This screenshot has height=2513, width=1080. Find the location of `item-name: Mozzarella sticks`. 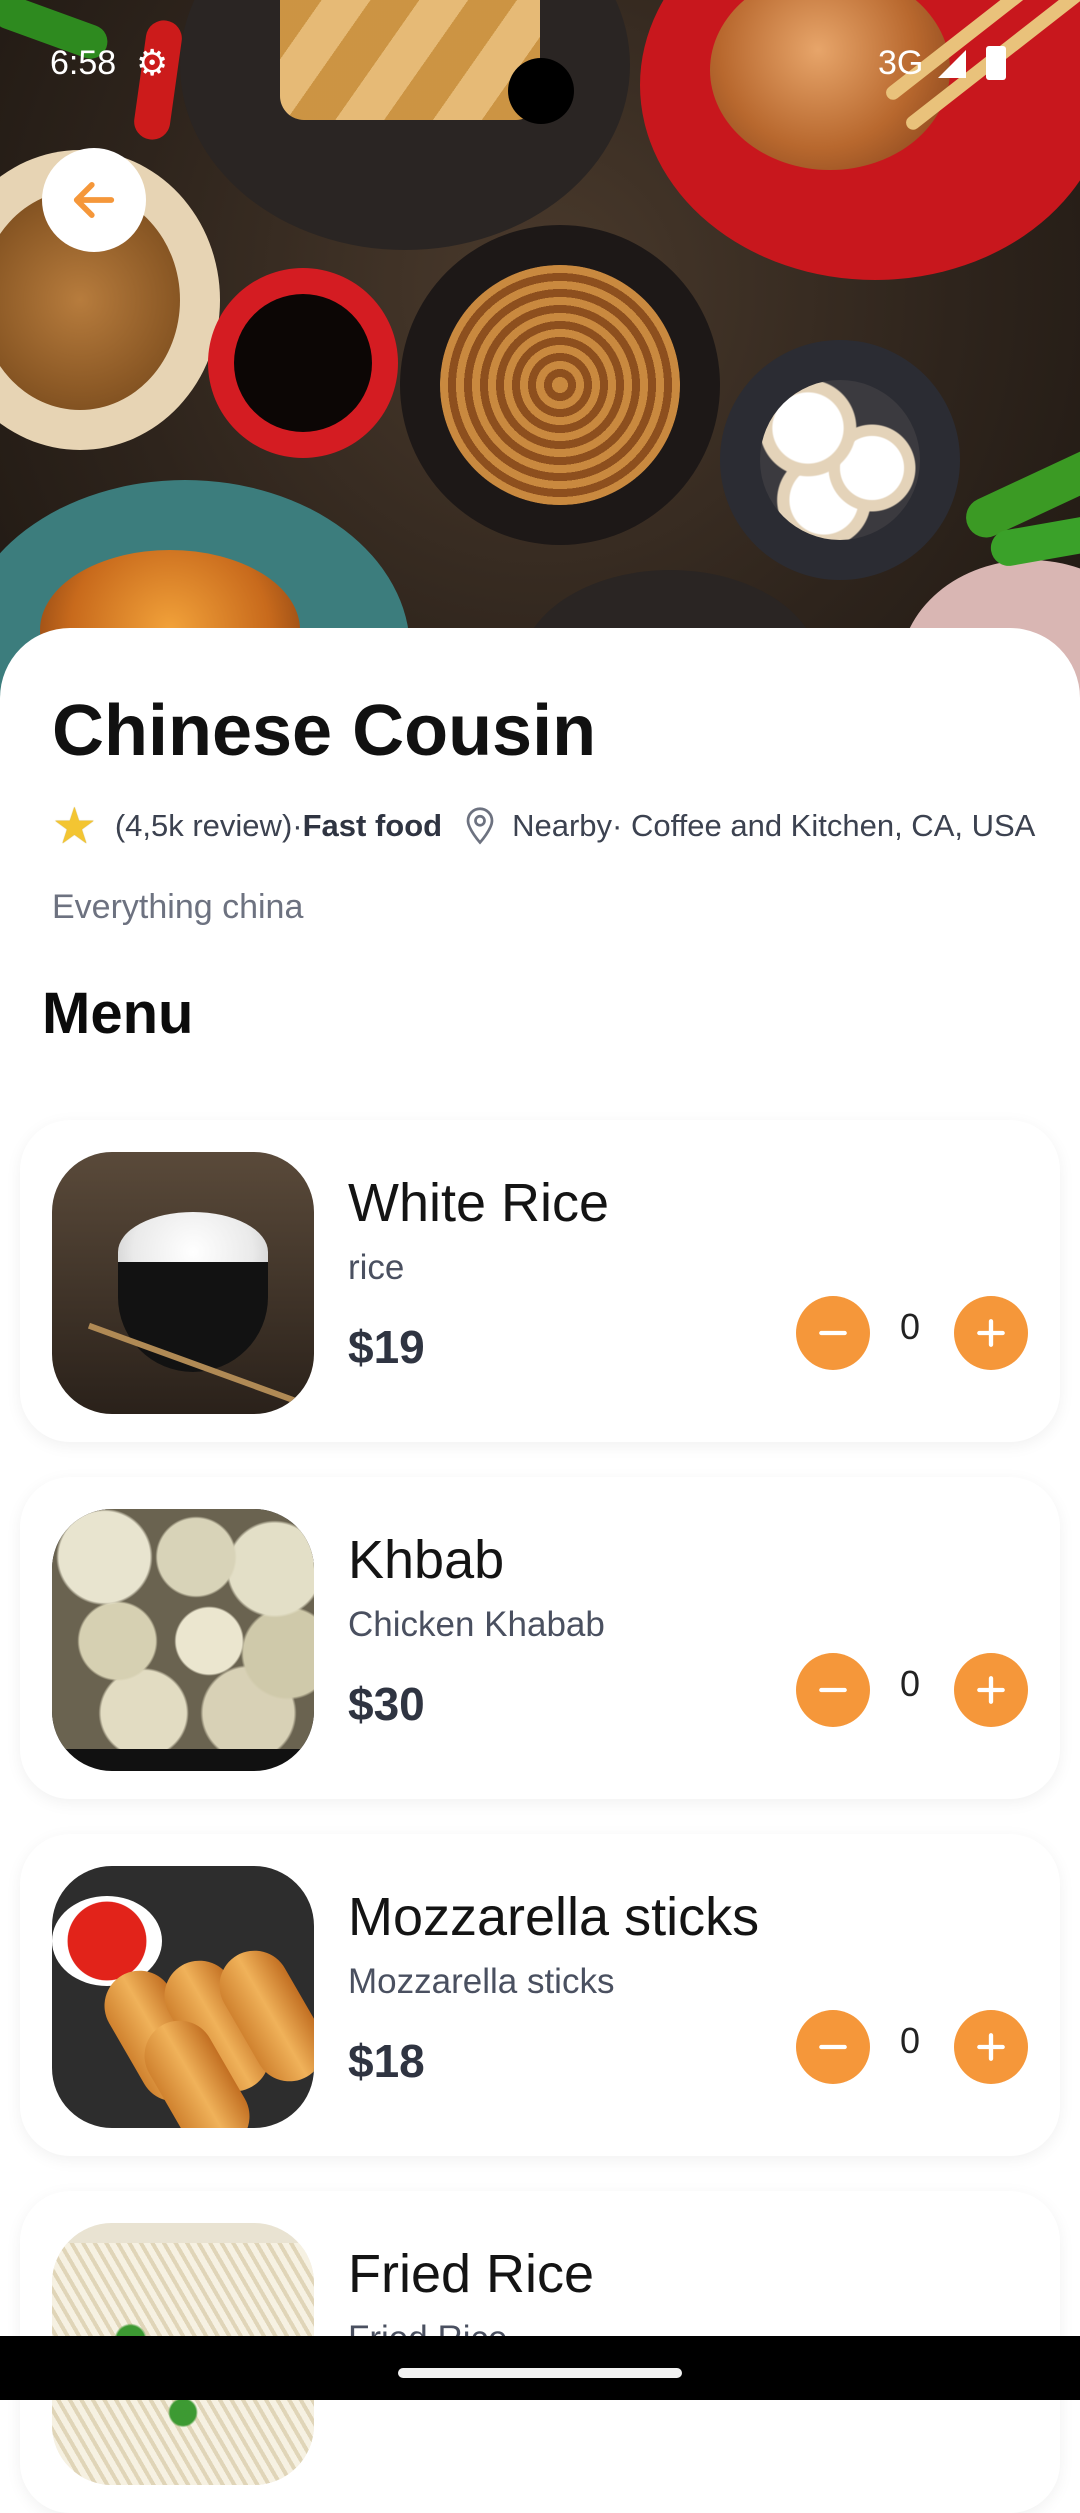

item-name: Mozzarella sticks is located at coordinates (554, 1917).